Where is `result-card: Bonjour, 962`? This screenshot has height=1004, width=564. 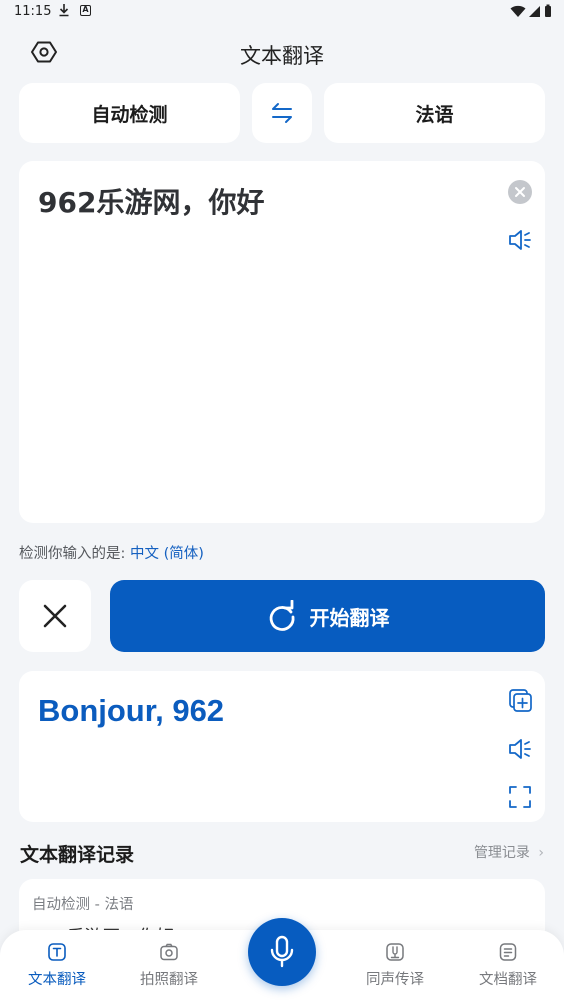 result-card: Bonjour, 962 is located at coordinates (282, 746).